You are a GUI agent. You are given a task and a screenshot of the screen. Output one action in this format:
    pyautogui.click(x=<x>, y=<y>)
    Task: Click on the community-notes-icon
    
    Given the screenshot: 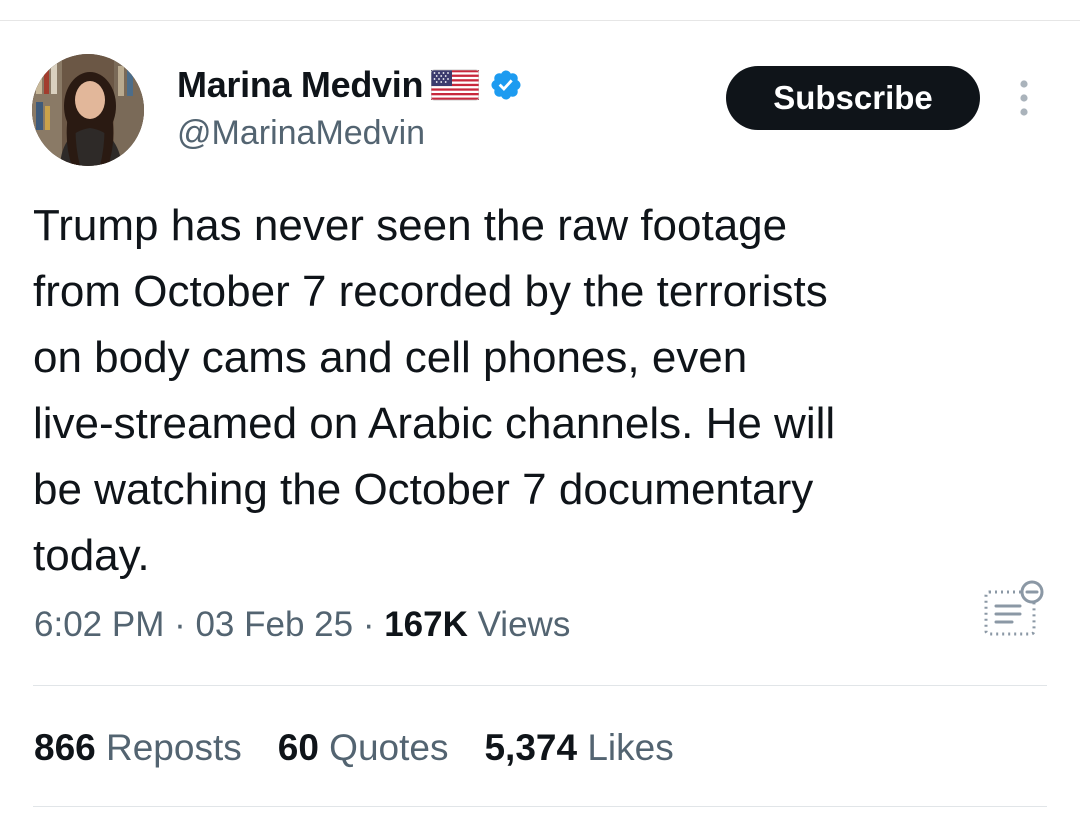 What is the action you would take?
    pyautogui.click(x=1013, y=609)
    